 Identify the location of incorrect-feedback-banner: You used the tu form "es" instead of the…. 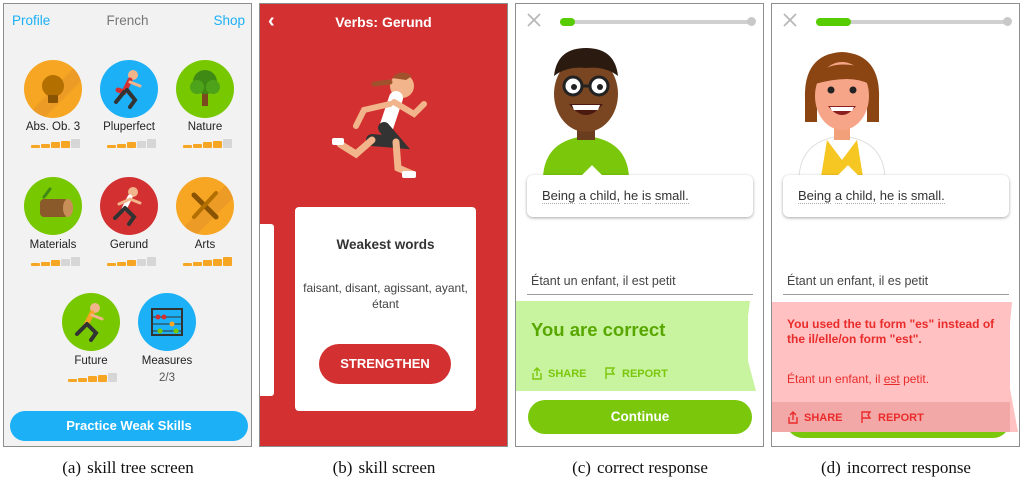
(895, 367).